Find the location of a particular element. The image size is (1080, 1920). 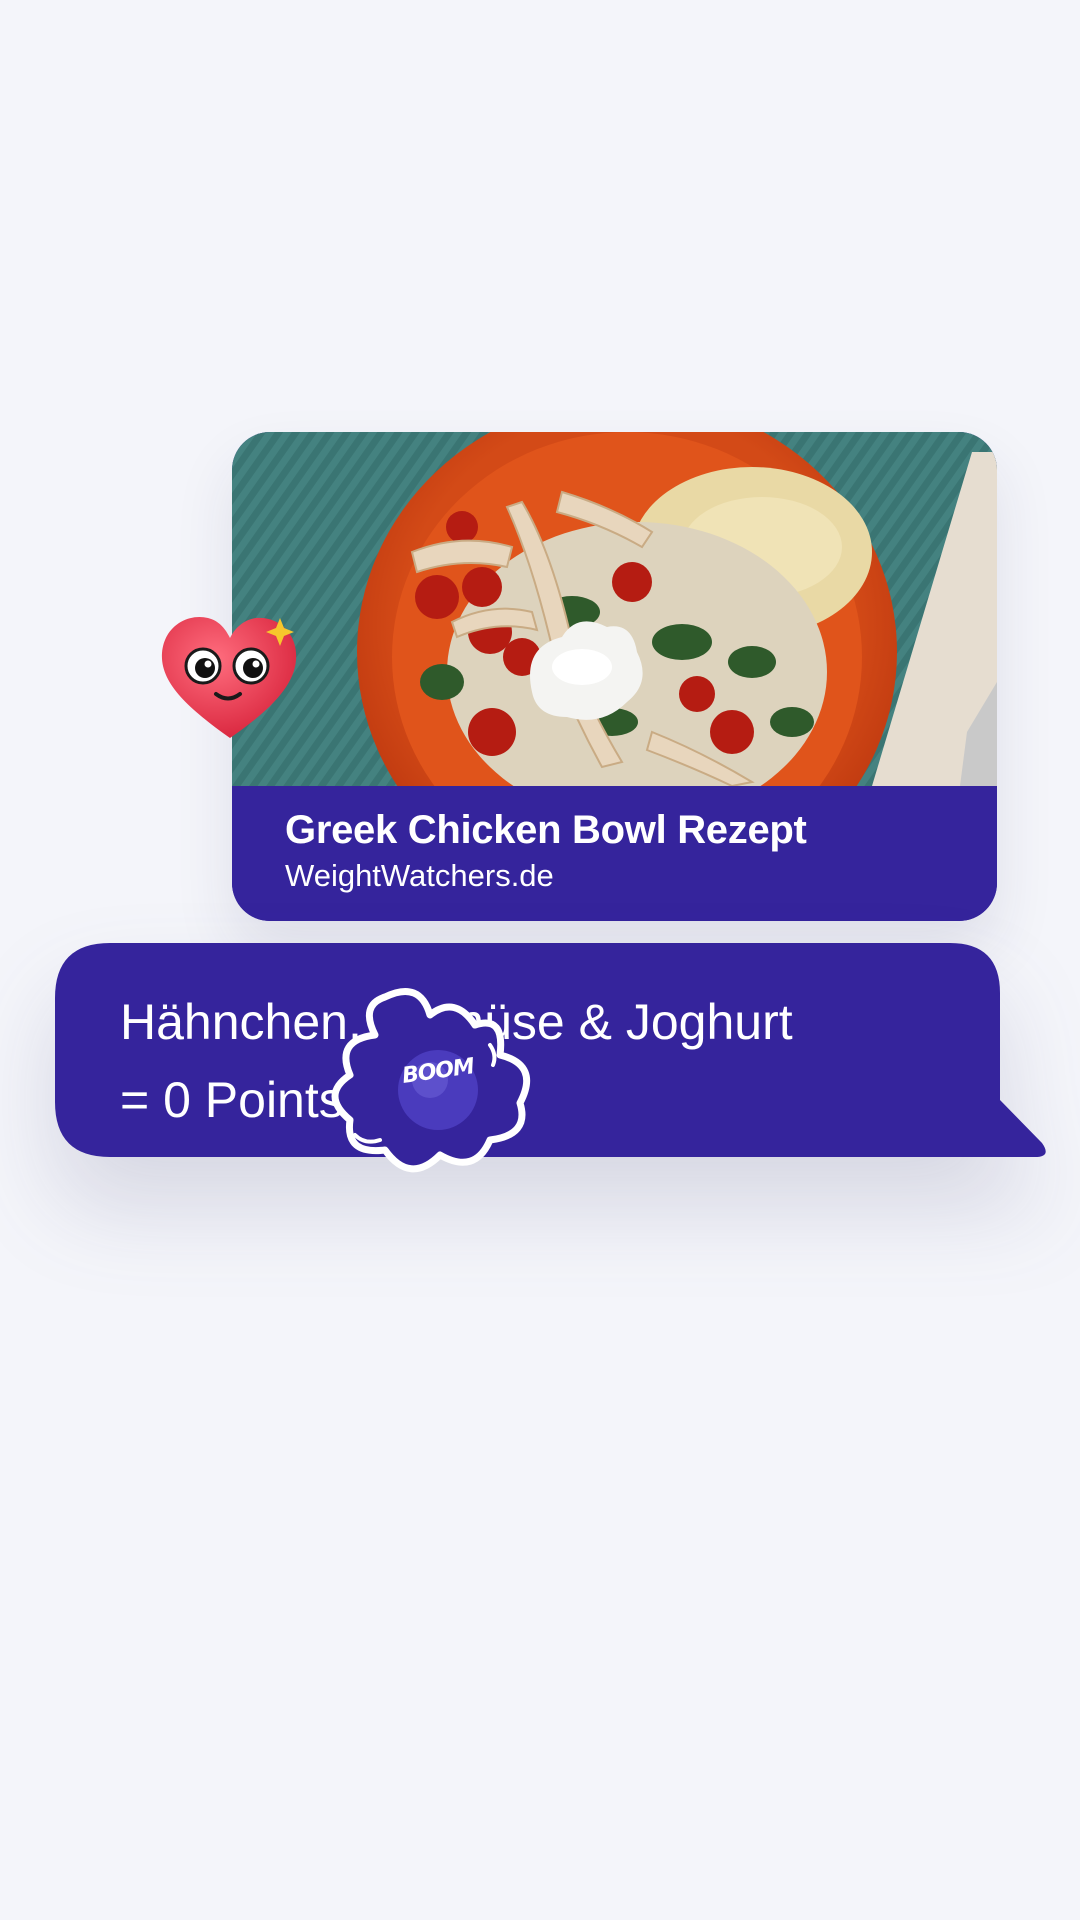

food-photo is located at coordinates (614, 609).